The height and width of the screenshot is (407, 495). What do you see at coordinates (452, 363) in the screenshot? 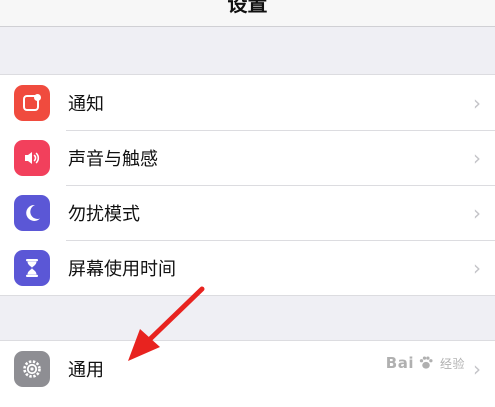
I see `watermark-suffix: 经验` at bounding box center [452, 363].